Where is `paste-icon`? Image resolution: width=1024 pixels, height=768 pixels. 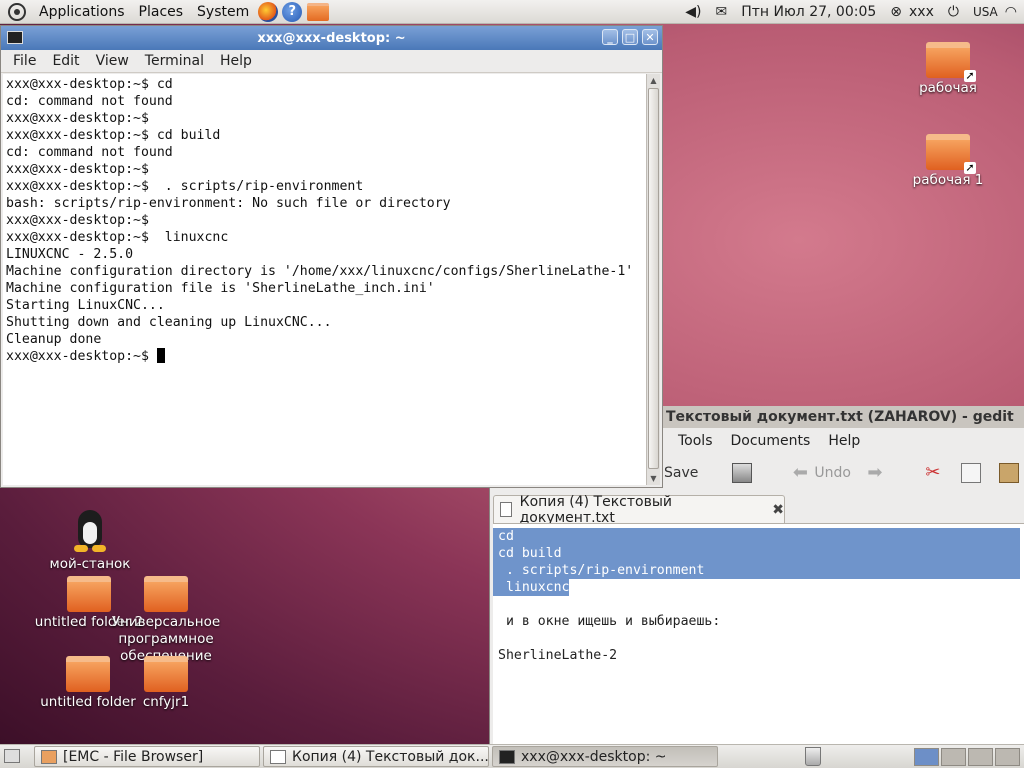
paste-icon is located at coordinates (1008, 473).